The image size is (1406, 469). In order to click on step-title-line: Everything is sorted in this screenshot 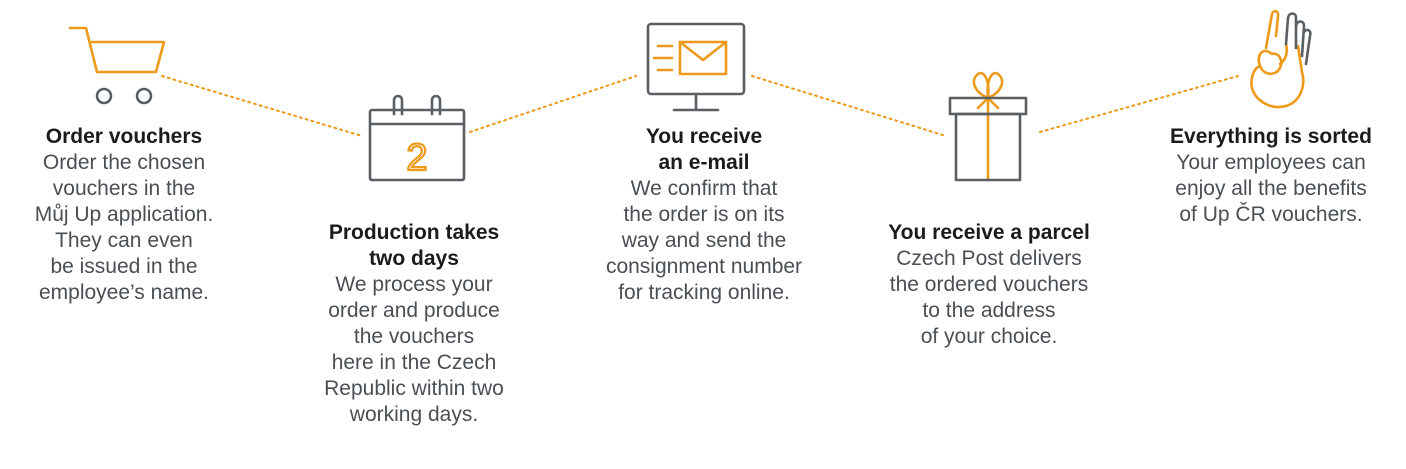, I will do `click(1271, 136)`.